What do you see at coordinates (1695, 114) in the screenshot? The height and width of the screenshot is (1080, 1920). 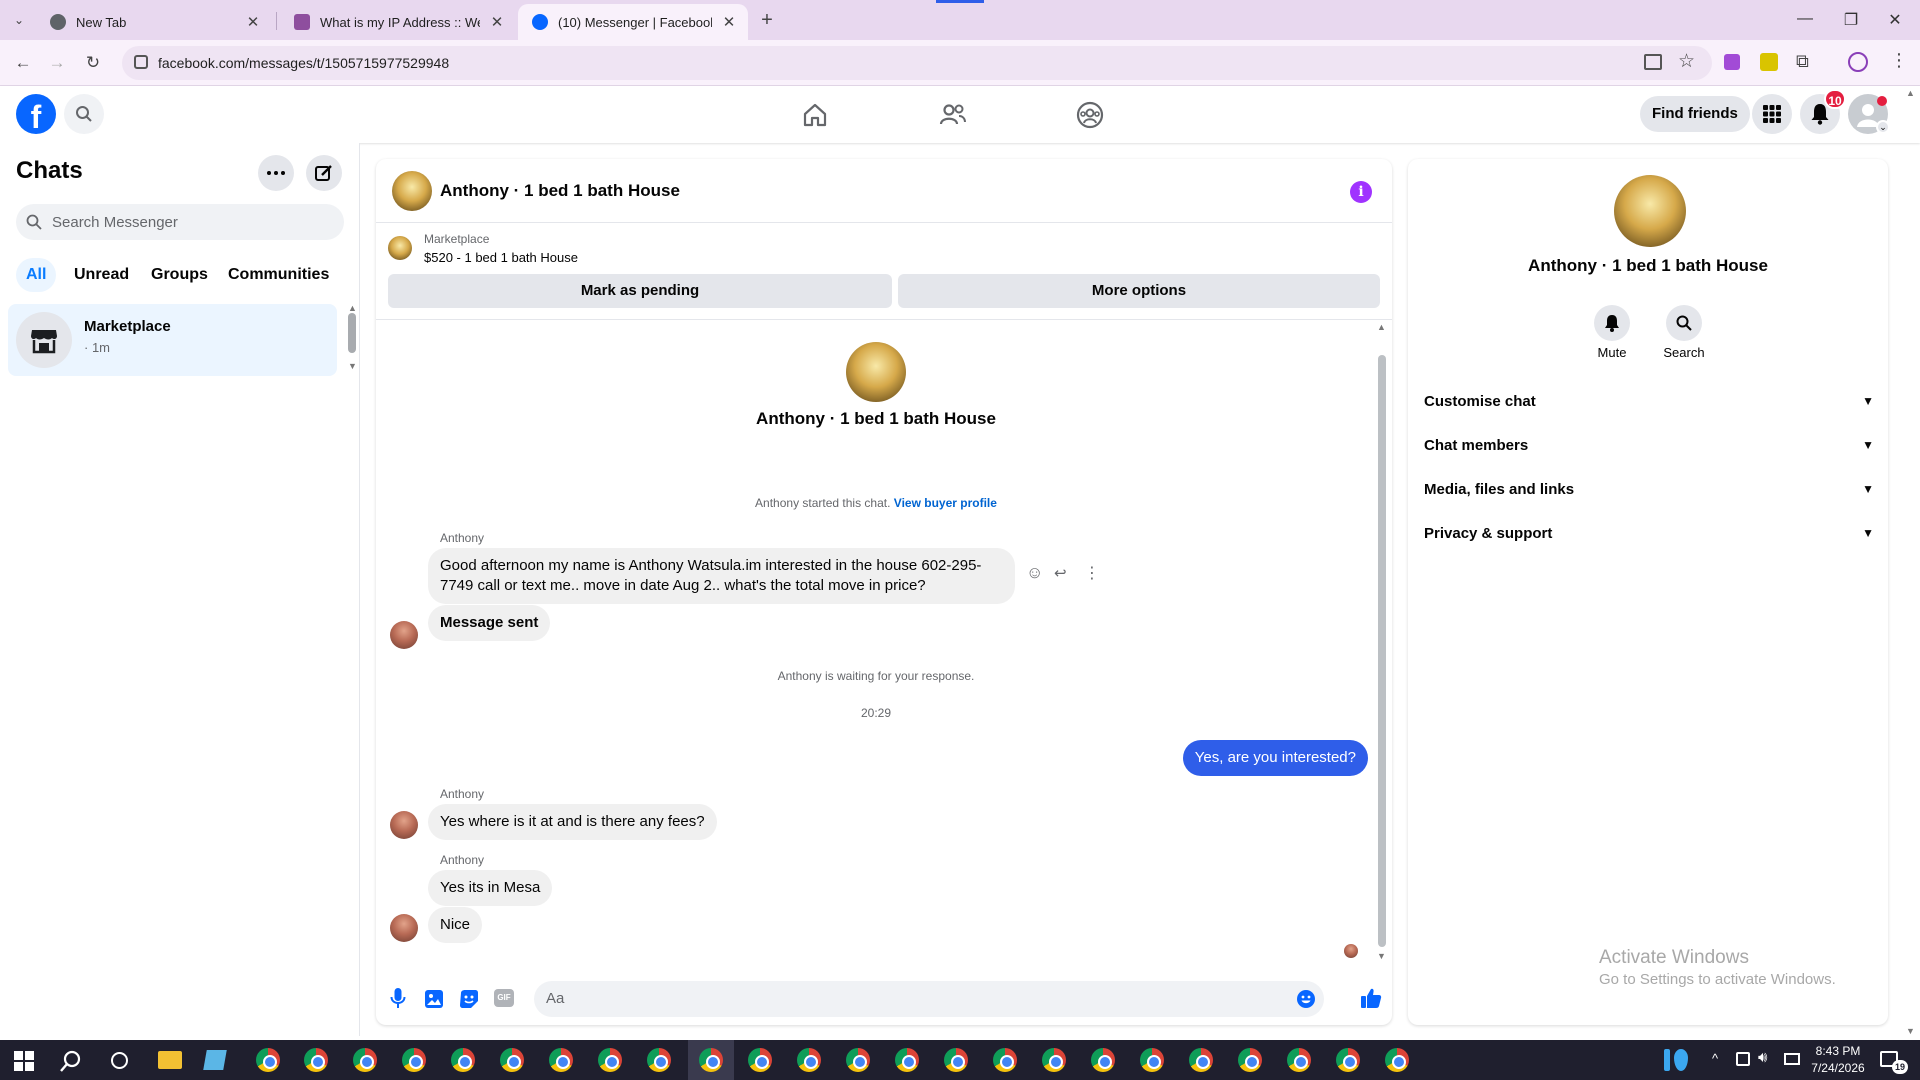 I see `find-friends-button: Find friends` at bounding box center [1695, 114].